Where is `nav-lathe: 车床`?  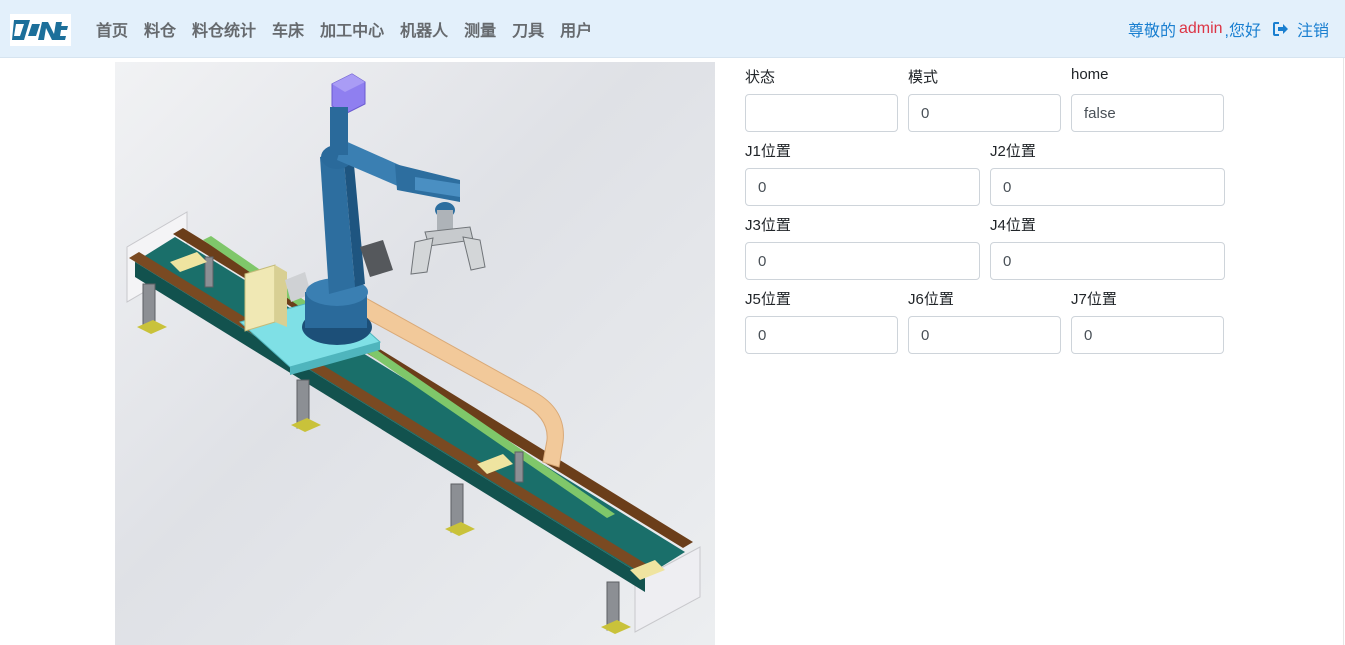
nav-lathe: 车床 is located at coordinates (288, 29).